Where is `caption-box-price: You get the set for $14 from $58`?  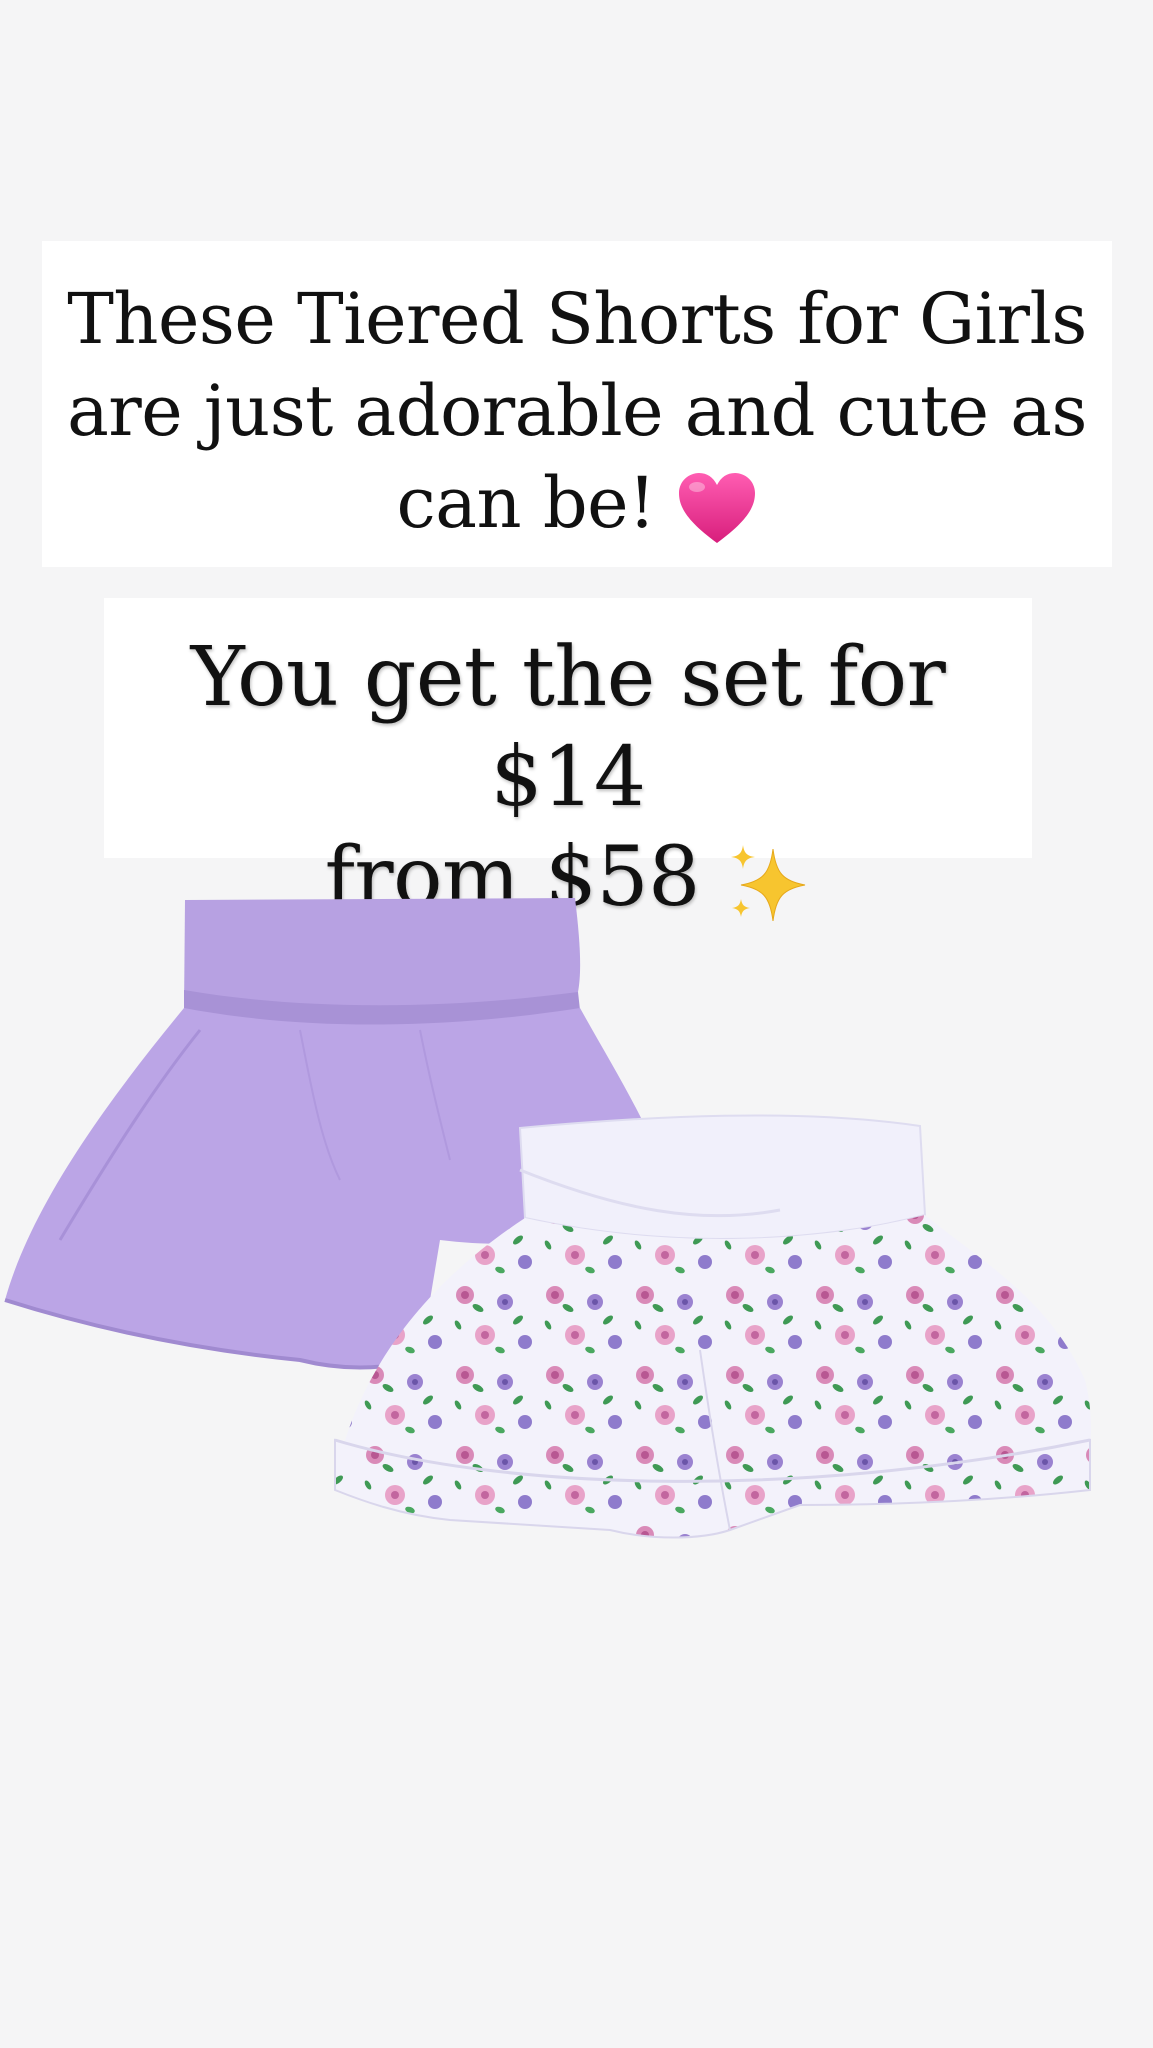 caption-box-price: You get the set for $14 from $58 is located at coordinates (568, 761).